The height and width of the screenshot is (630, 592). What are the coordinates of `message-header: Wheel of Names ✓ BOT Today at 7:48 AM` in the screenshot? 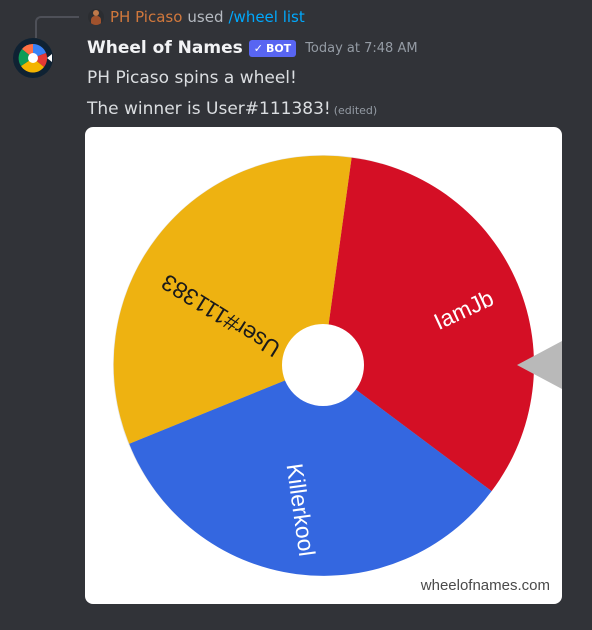 It's located at (252, 48).